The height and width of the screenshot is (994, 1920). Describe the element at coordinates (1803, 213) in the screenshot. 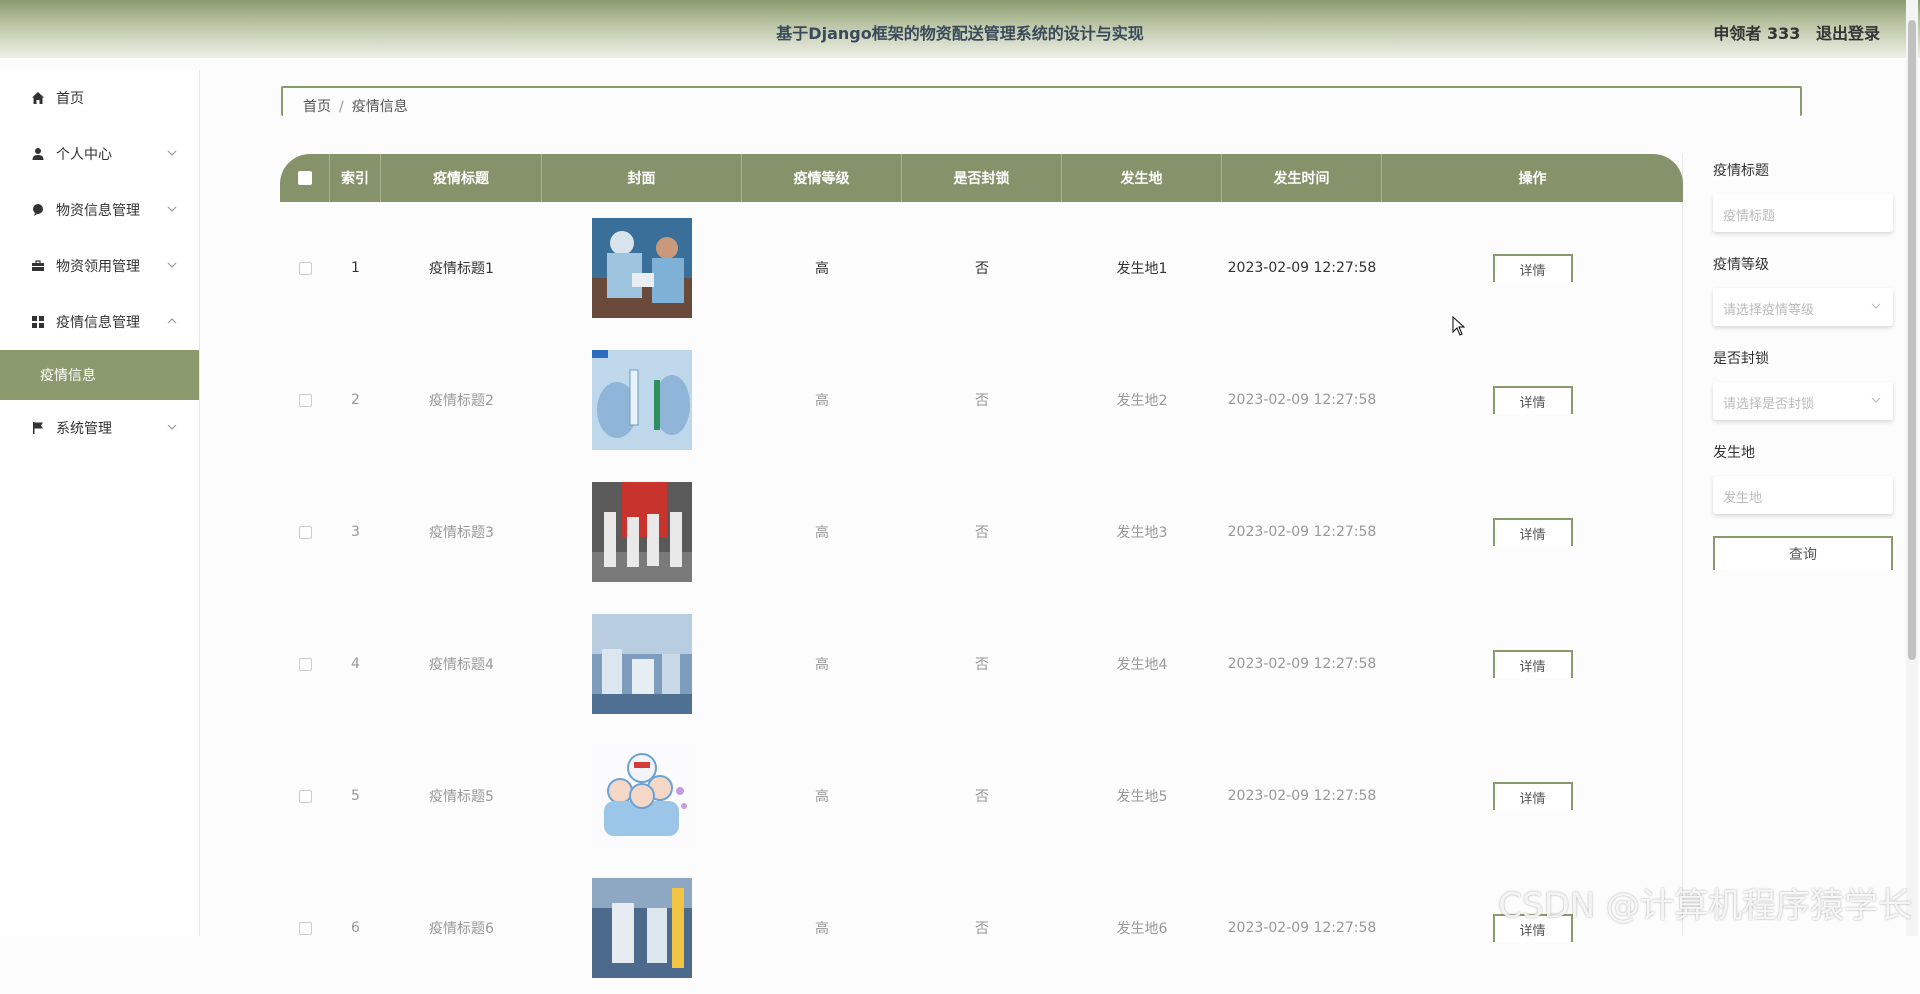

I see `title-search-input: 疫情标题` at that location.